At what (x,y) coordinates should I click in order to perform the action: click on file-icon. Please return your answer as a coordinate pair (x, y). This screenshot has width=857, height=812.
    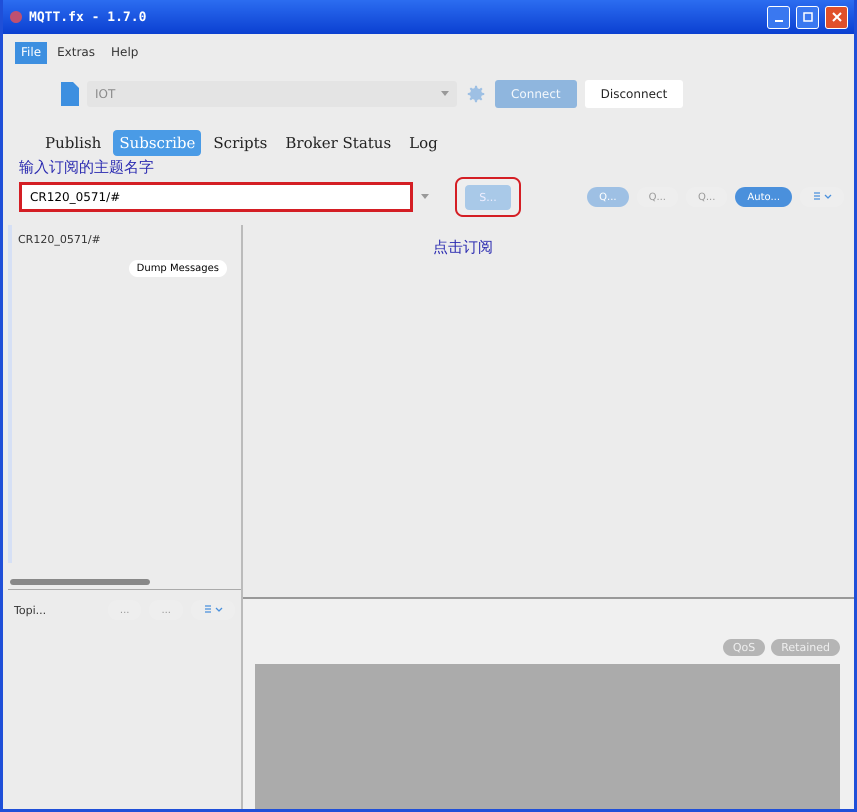
    Looking at the image, I should click on (70, 94).